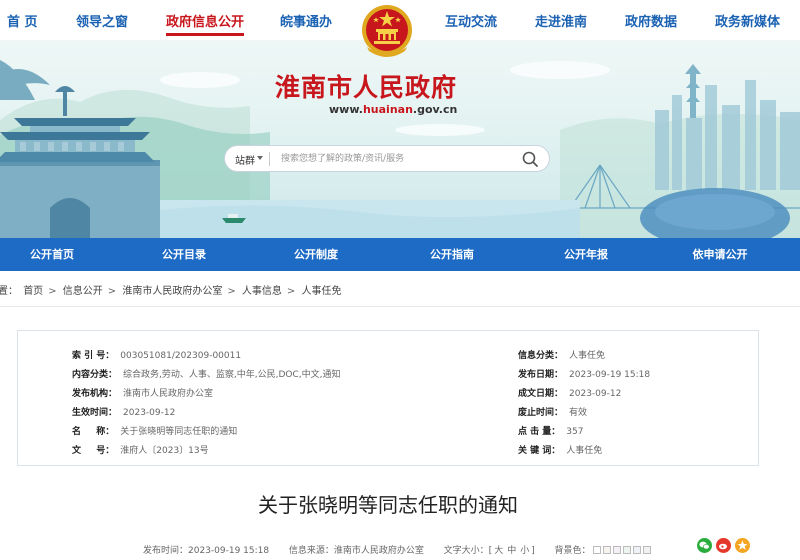 This screenshot has width=800, height=560. Describe the element at coordinates (102, 20) in the screenshot. I see `nav-item-leaders: 领导之窗` at that location.